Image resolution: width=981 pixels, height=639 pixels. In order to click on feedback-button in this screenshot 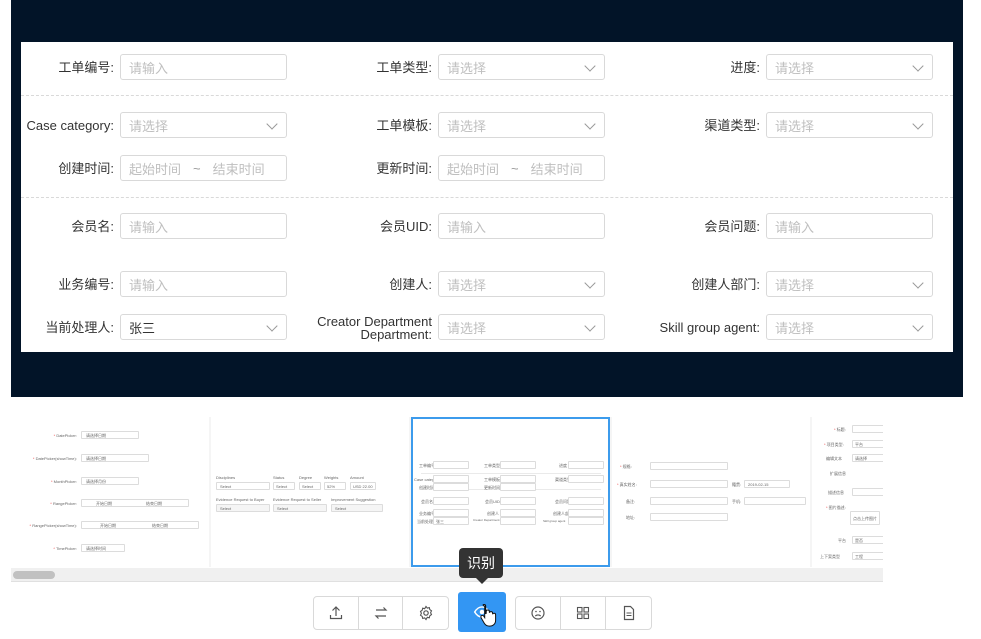, I will do `click(538, 613)`.